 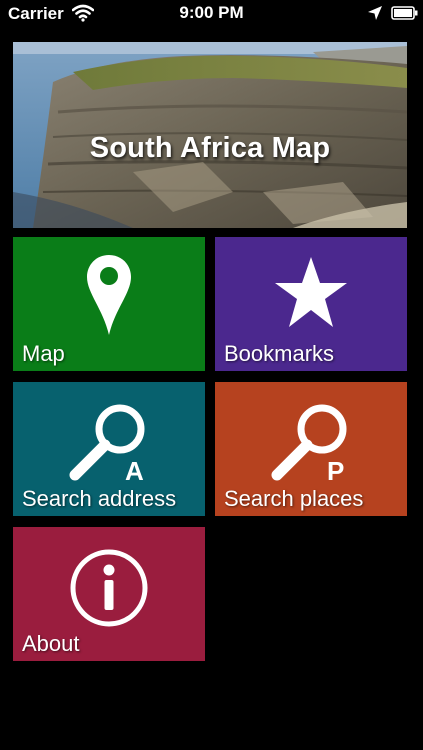 I want to click on about-tile: About, so click(x=109, y=594).